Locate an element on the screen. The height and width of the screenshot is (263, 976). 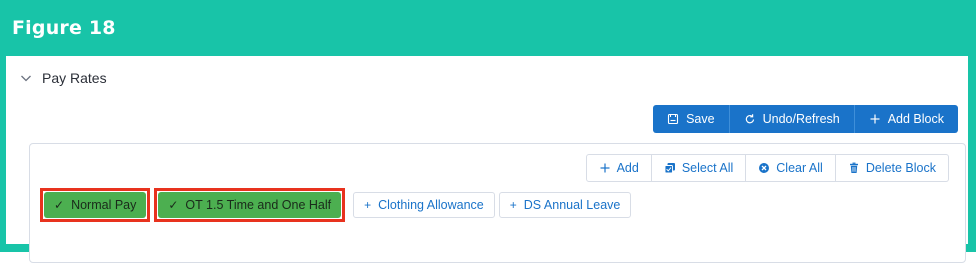
page-toolbar: Save Undo/Refresh Add Block is located at coordinates (805, 119).